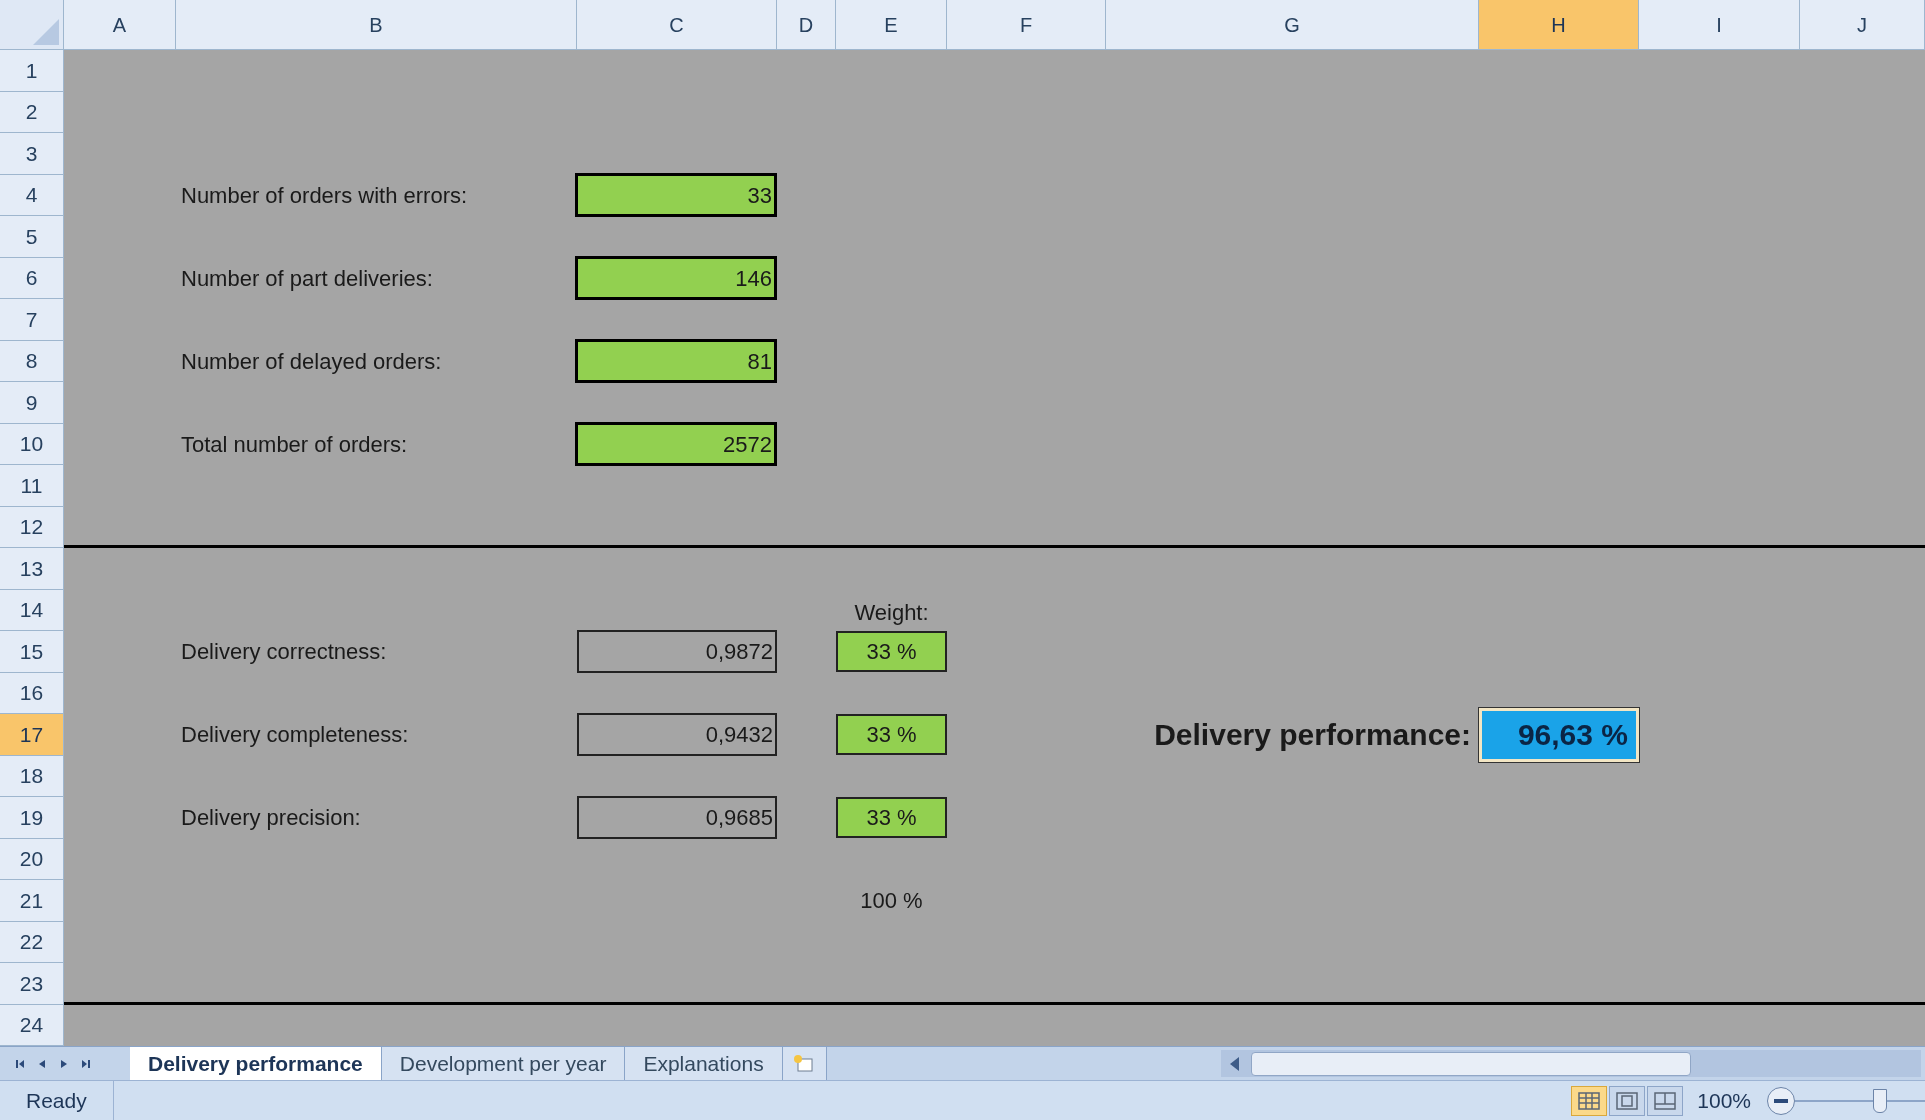 This screenshot has width=1925, height=1120. Describe the element at coordinates (32, 154) in the screenshot. I see `row-header: 3` at that location.